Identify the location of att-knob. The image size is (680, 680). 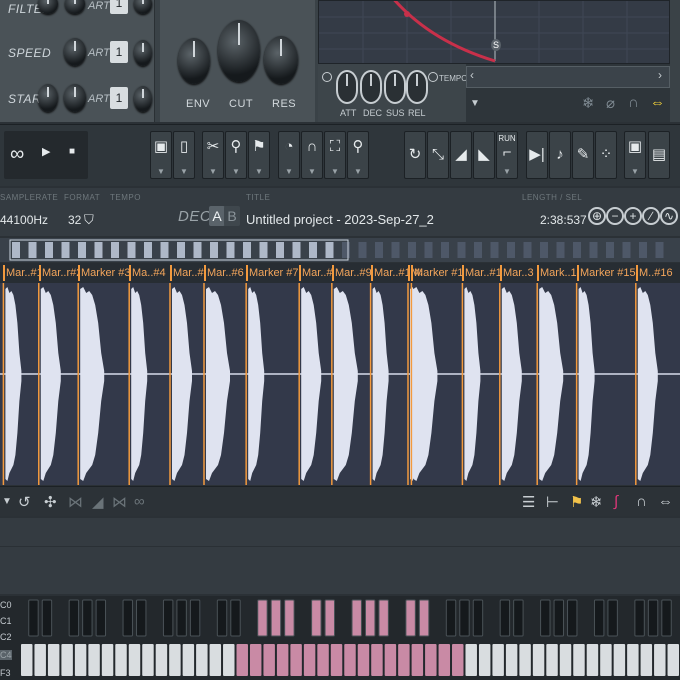
(347, 87).